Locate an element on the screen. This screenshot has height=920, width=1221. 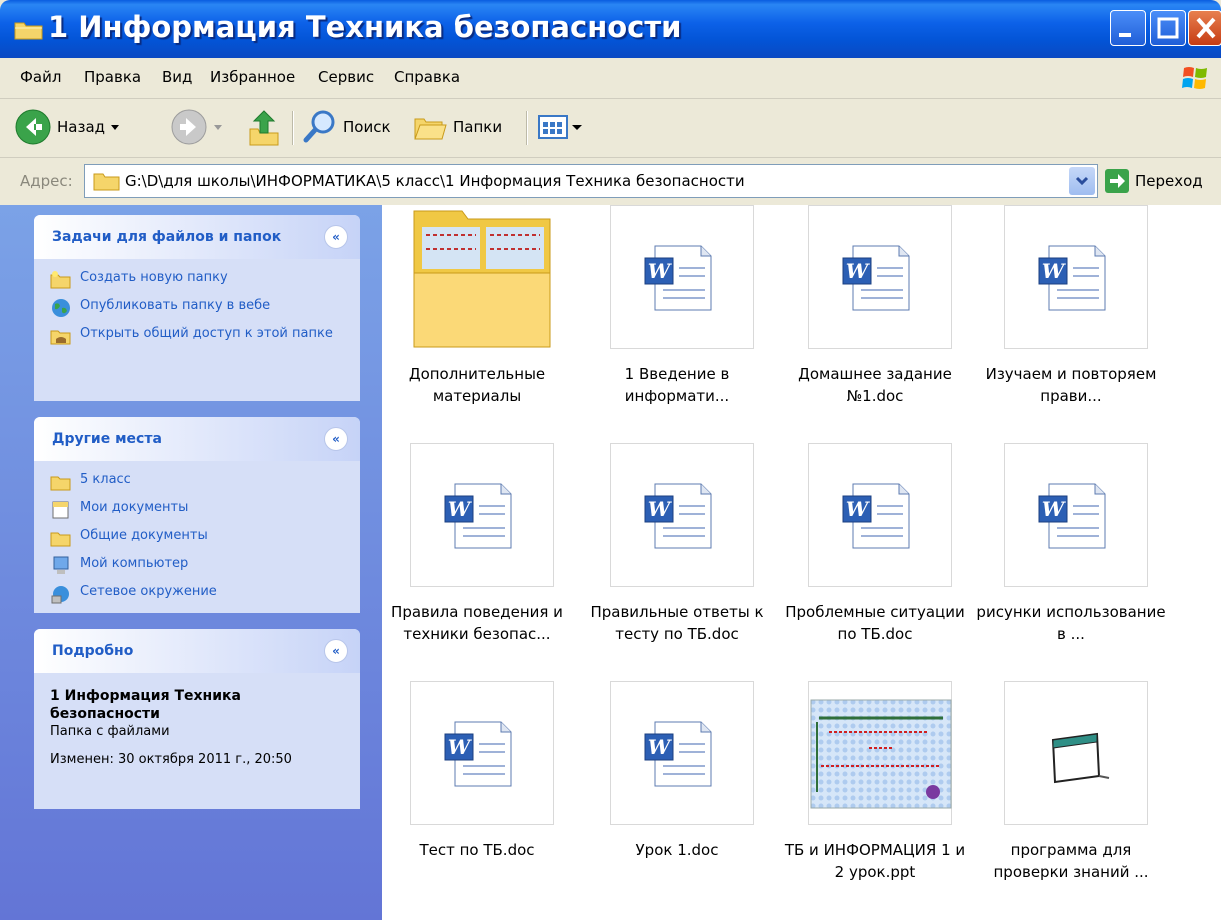
place-network: Сетевое окружение is located at coordinates (200, 593).